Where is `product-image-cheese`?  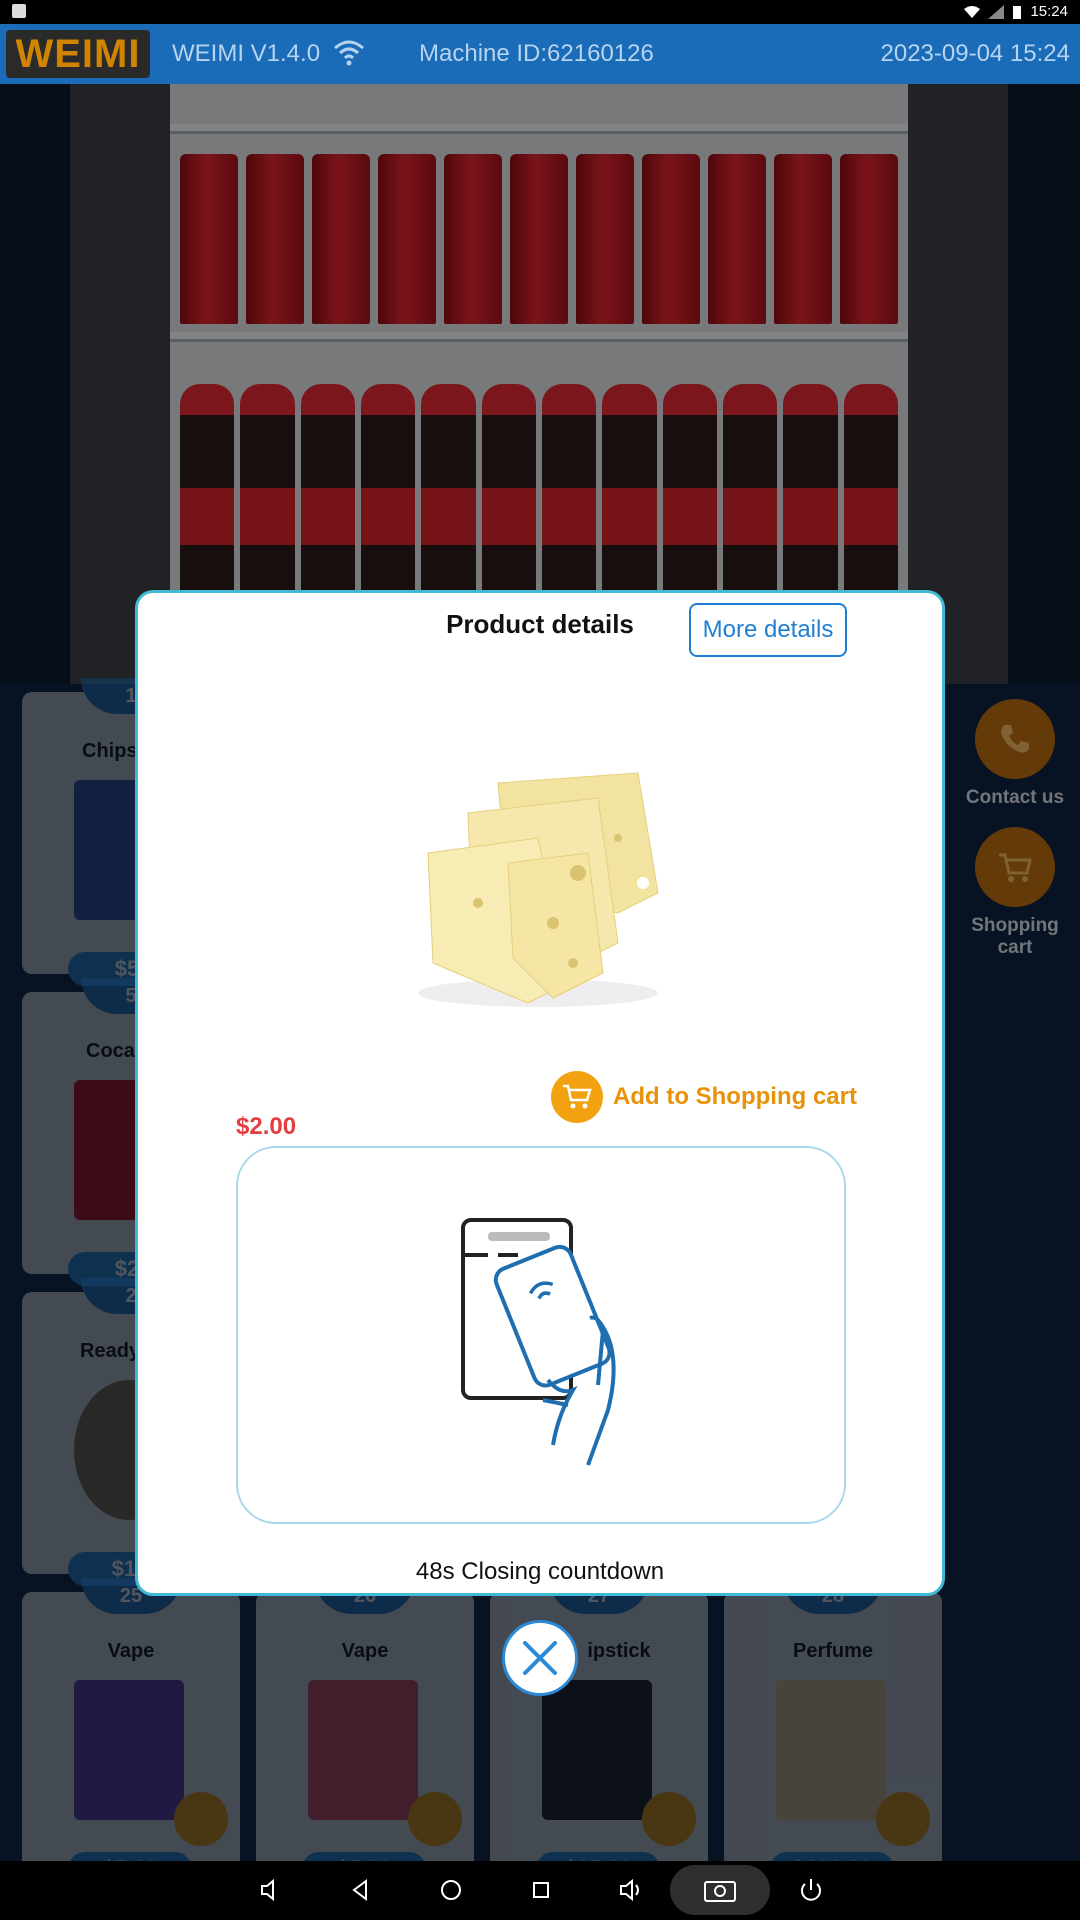 product-image-cheese is located at coordinates (538, 889).